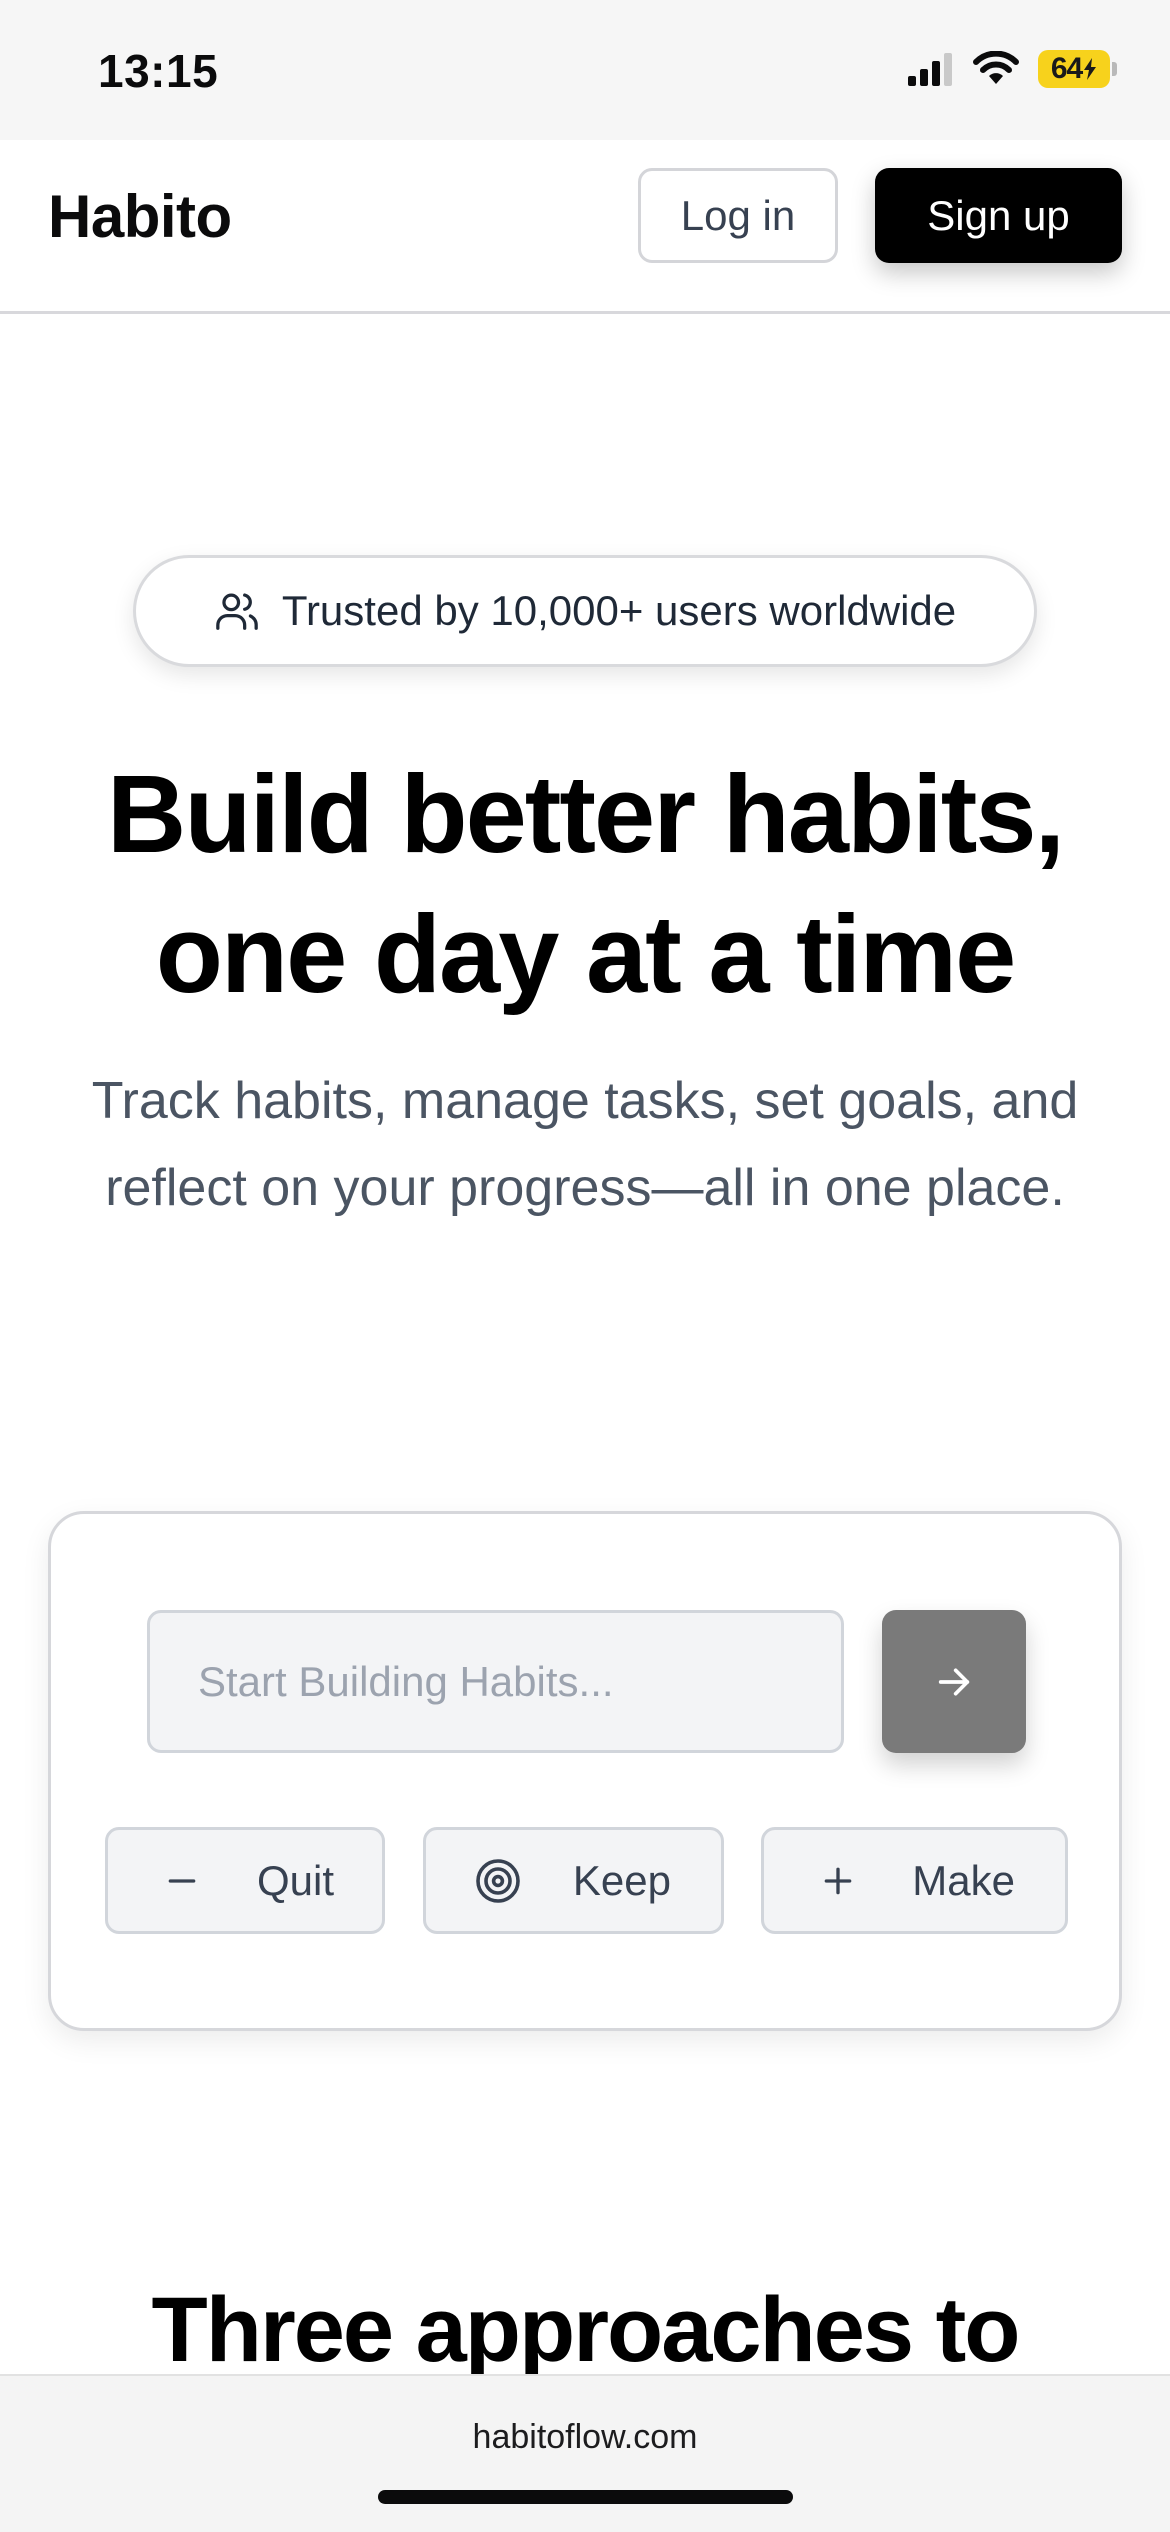 This screenshot has height=2532, width=1170. I want to click on status-icons: 64, so click(1012, 69).